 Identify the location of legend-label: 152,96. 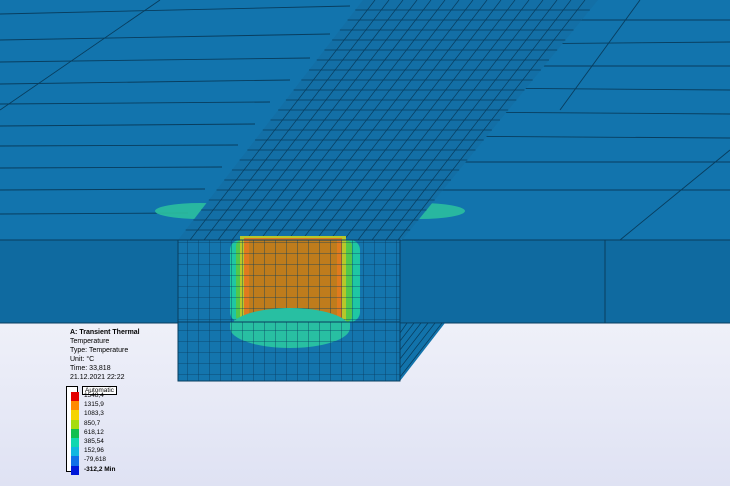
(94, 451).